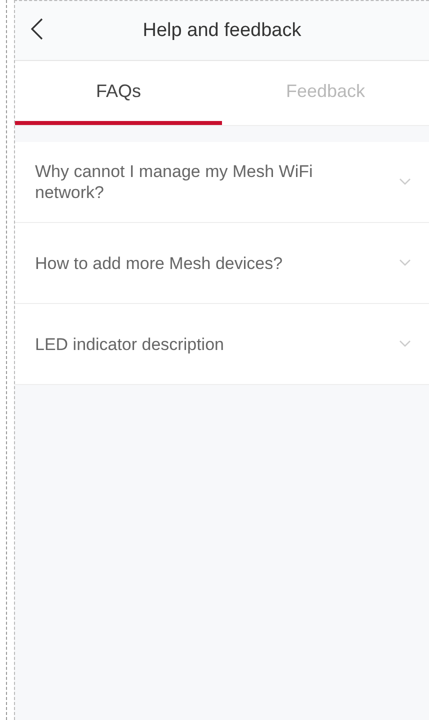 The height and width of the screenshot is (720, 429). I want to click on faq-question: Why cannot I manage my Mesh WiFi network?, so click(174, 182).